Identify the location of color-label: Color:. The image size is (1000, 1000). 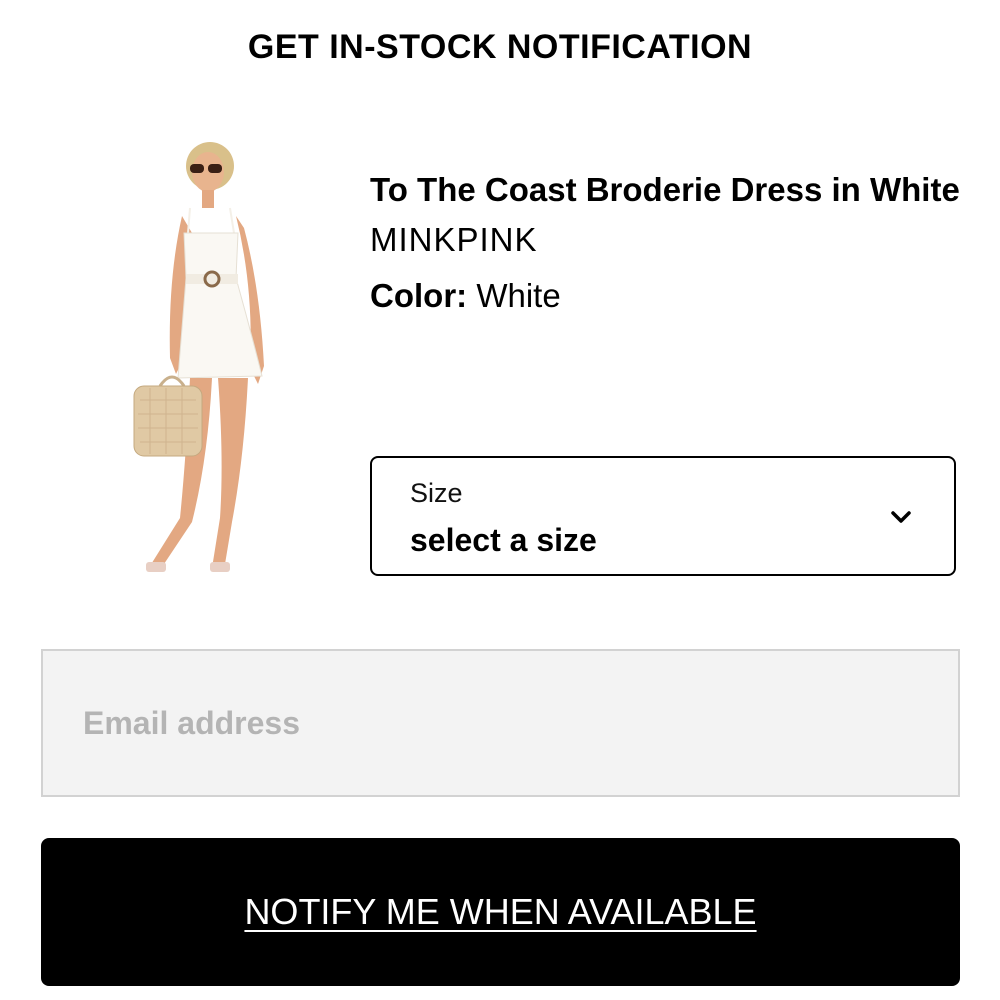
(419, 295).